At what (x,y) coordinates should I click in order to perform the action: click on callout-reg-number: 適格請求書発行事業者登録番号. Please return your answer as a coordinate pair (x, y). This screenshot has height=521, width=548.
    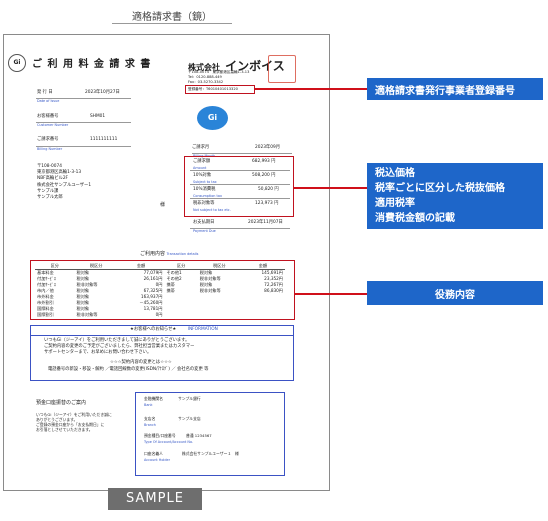
    Looking at the image, I should click on (455, 89).